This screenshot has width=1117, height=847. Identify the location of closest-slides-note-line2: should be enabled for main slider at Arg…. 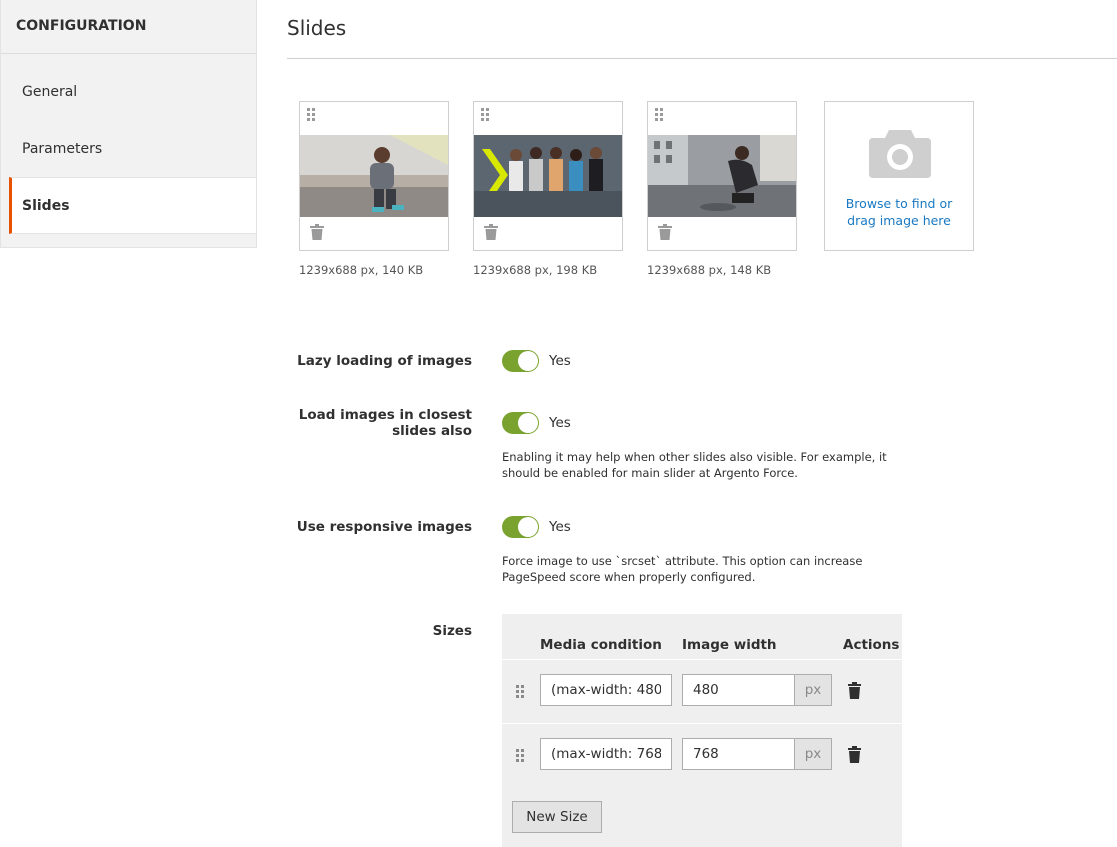
(650, 473).